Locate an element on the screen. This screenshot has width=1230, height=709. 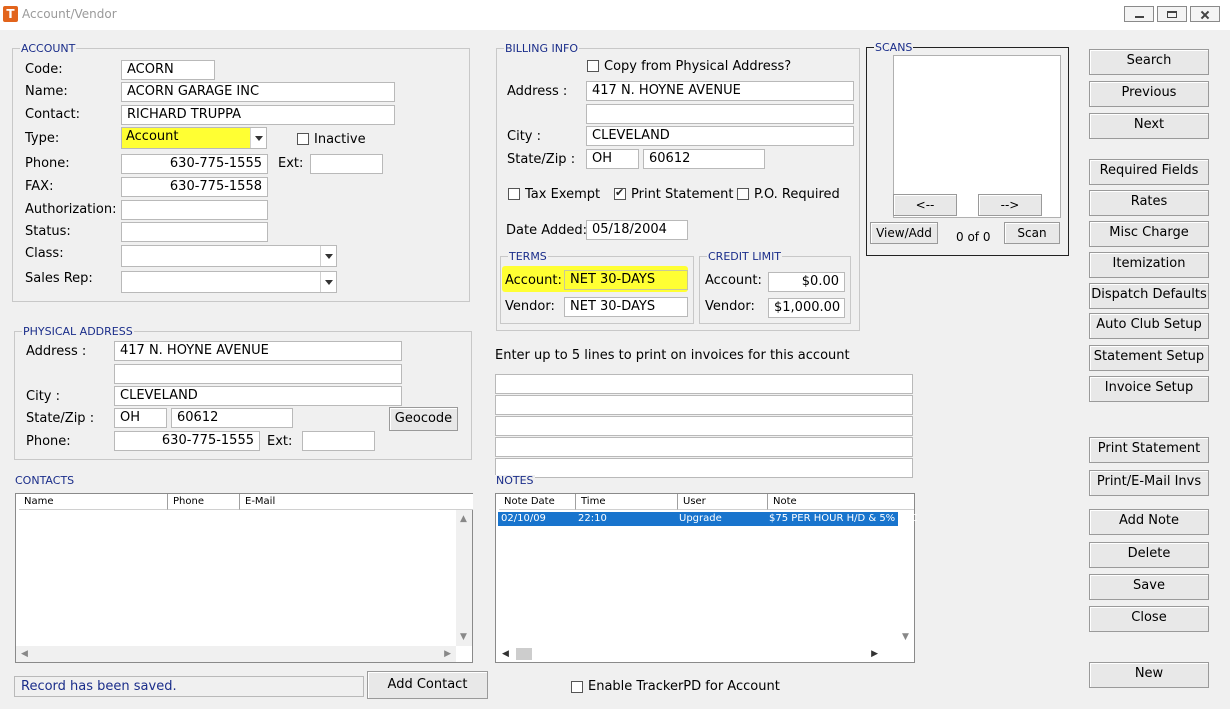
save-button: Save is located at coordinates (1149, 587).